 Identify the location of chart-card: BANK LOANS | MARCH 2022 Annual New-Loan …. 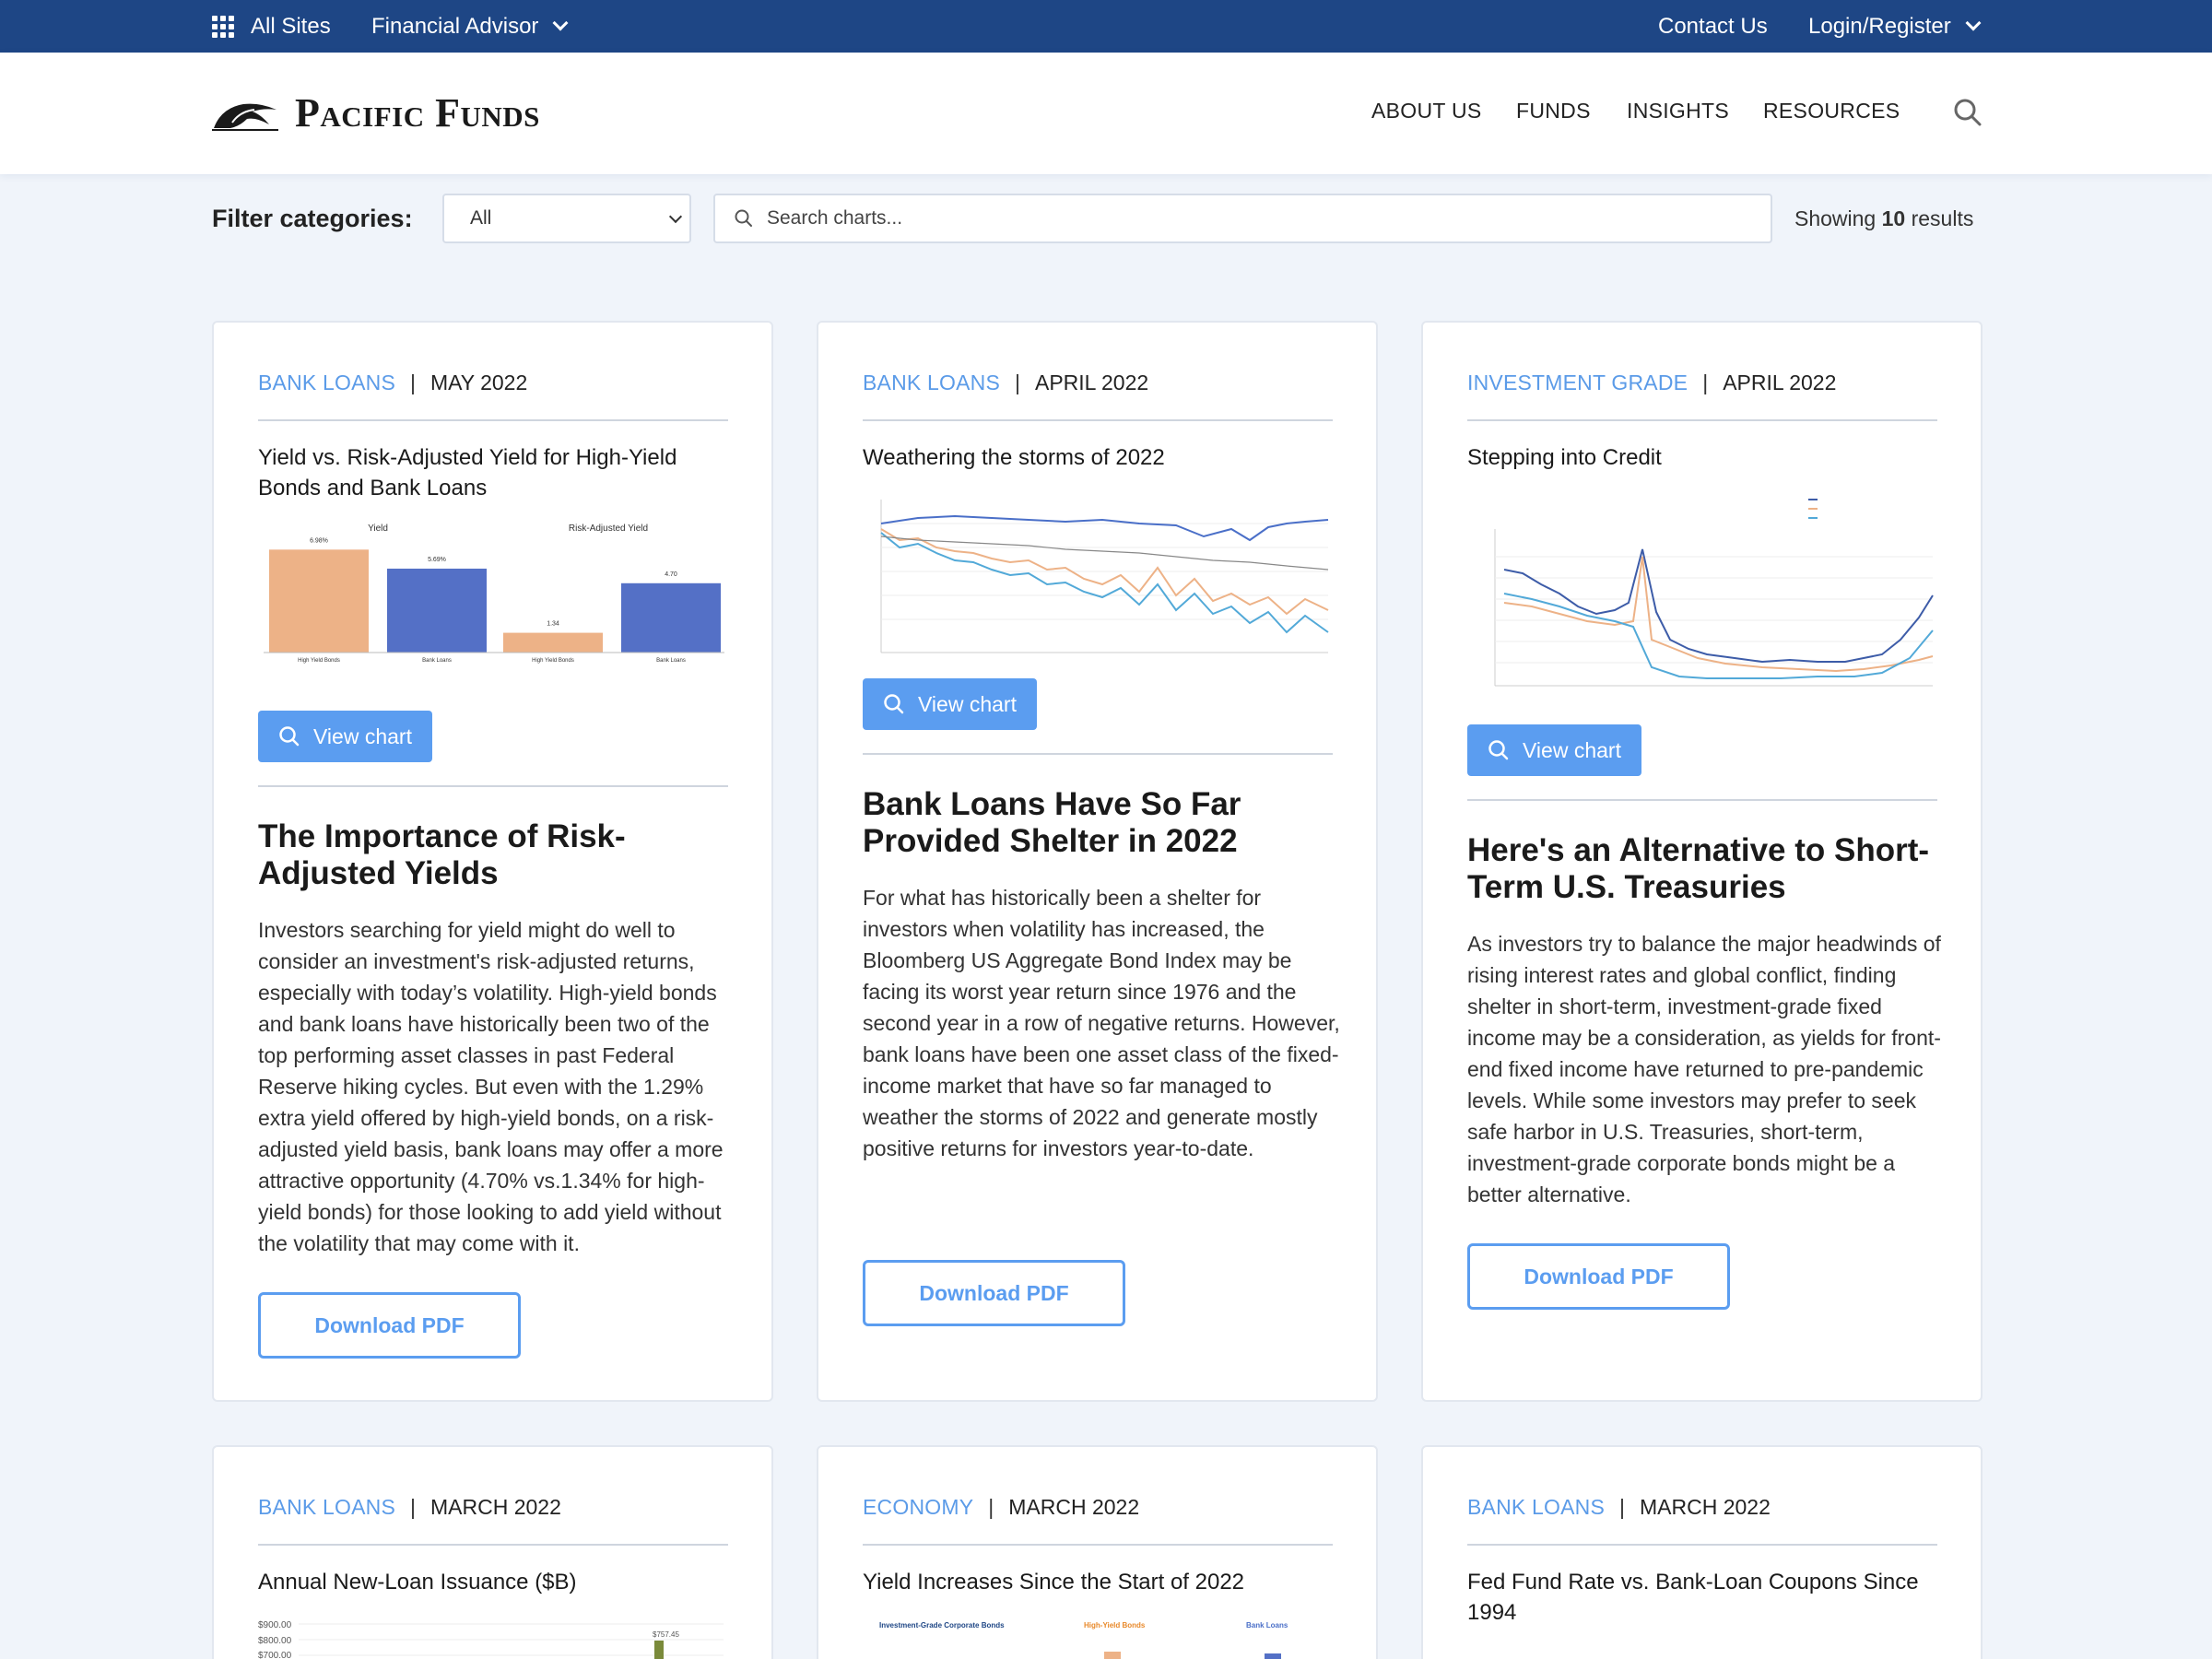
(492, 1552).